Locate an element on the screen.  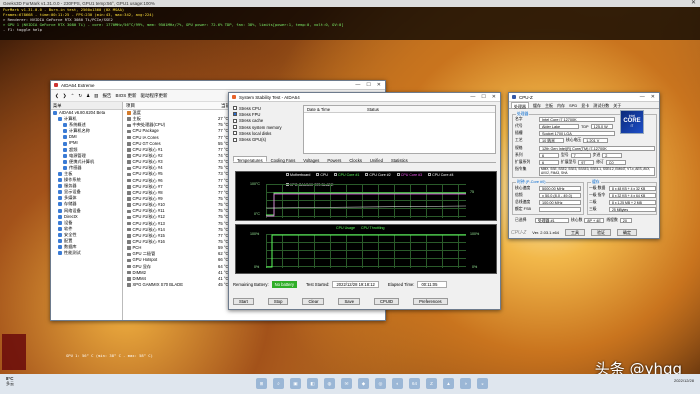
col-date-time: Date & Time is located at coordinates (334, 109).